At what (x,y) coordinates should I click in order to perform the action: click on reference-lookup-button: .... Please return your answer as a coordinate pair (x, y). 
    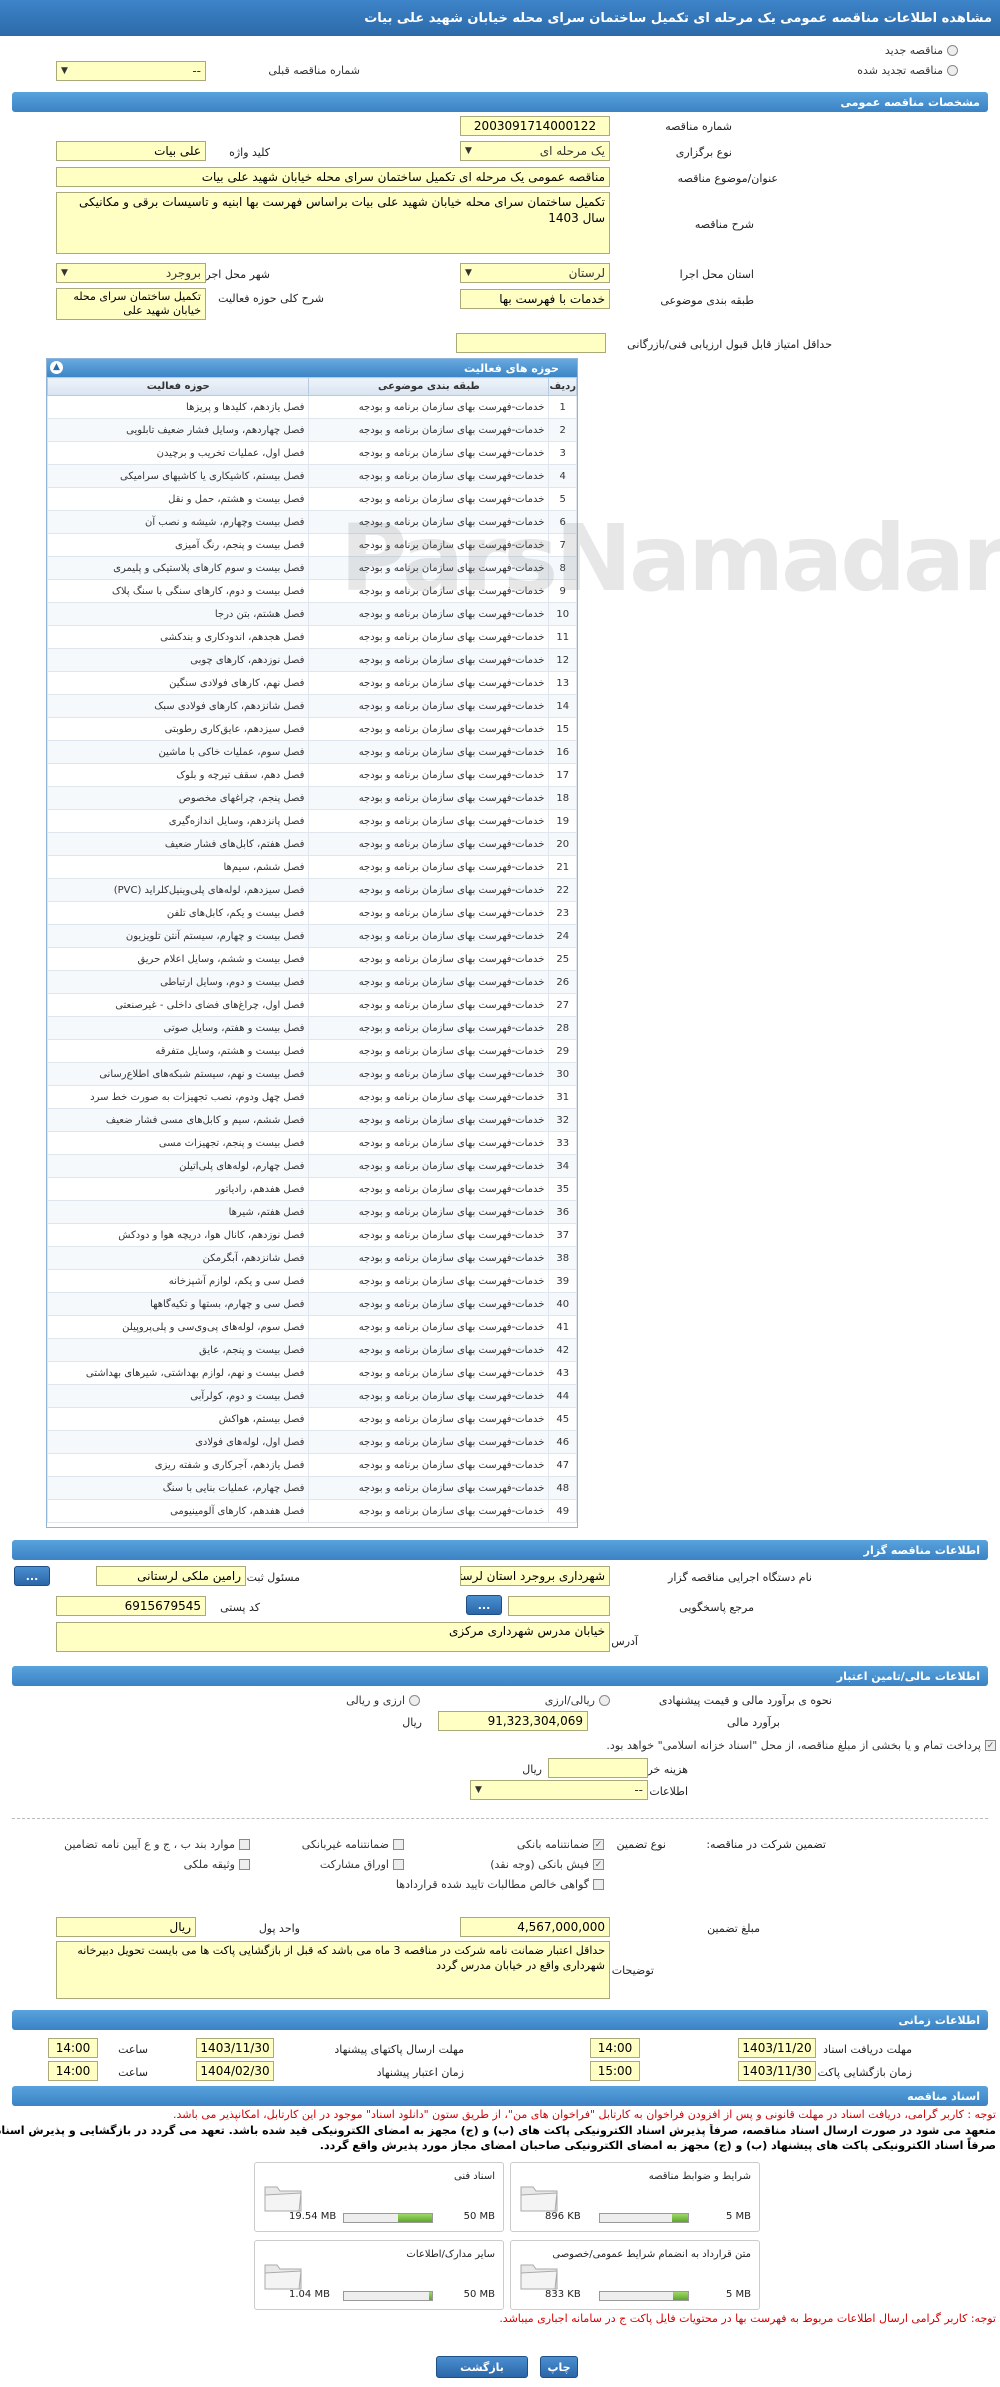
    Looking at the image, I should click on (484, 1605).